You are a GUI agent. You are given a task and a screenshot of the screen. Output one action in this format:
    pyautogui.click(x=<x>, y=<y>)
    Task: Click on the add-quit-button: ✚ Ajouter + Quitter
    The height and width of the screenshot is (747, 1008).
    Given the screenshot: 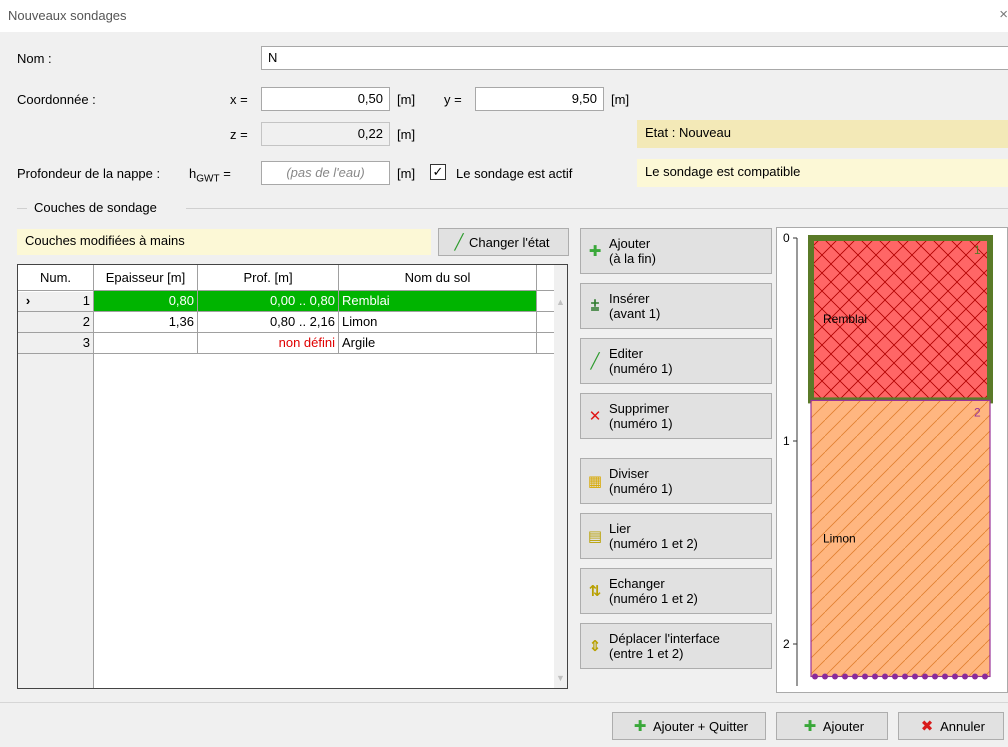 What is the action you would take?
    pyautogui.click(x=689, y=726)
    